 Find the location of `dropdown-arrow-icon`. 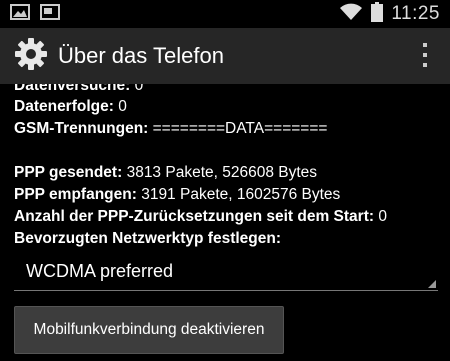

dropdown-arrow-icon is located at coordinates (432, 284).